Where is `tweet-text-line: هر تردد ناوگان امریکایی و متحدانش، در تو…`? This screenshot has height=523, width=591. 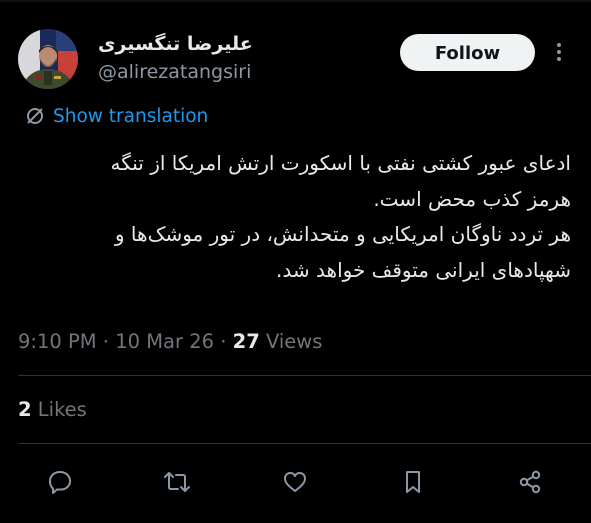 tweet-text-line: هر تردد ناوگان امریکایی و متحدانش، در تو… is located at coordinates (342, 234).